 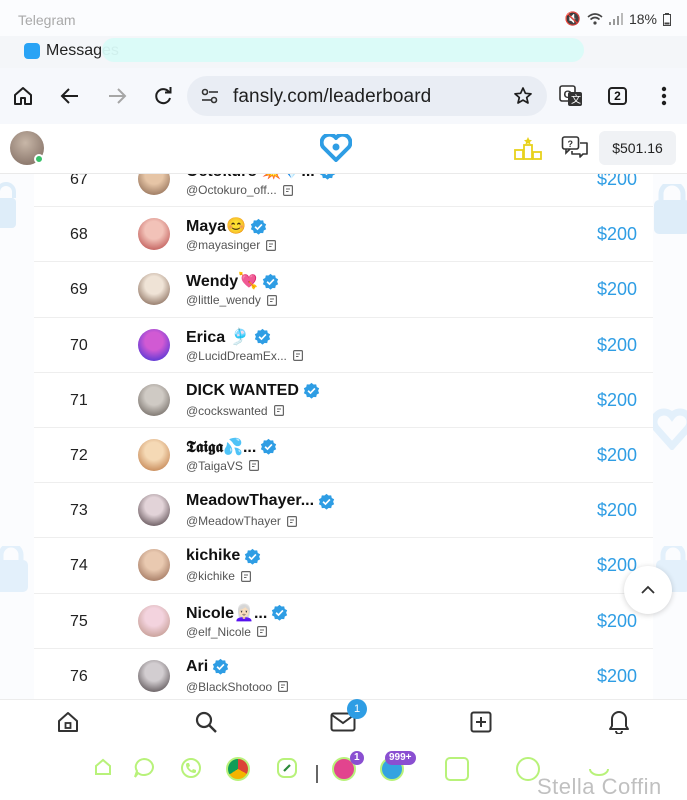 I want to click on leaderboard-row: 71 DICK WANTED @cockswanted $200, so click(x=343, y=400).